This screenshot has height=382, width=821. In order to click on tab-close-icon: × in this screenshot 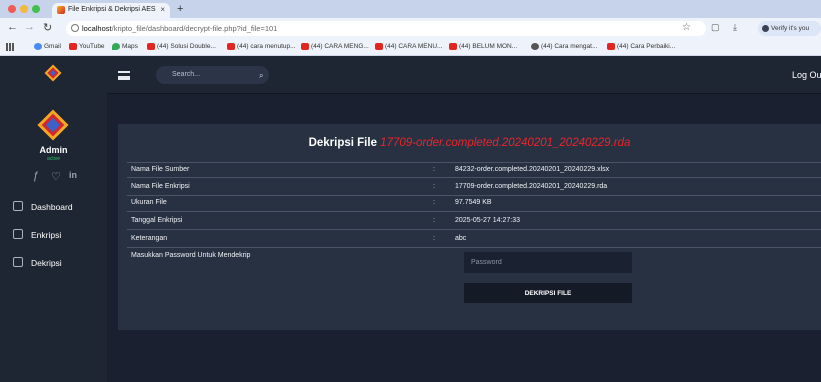, I will do `click(162, 9)`.